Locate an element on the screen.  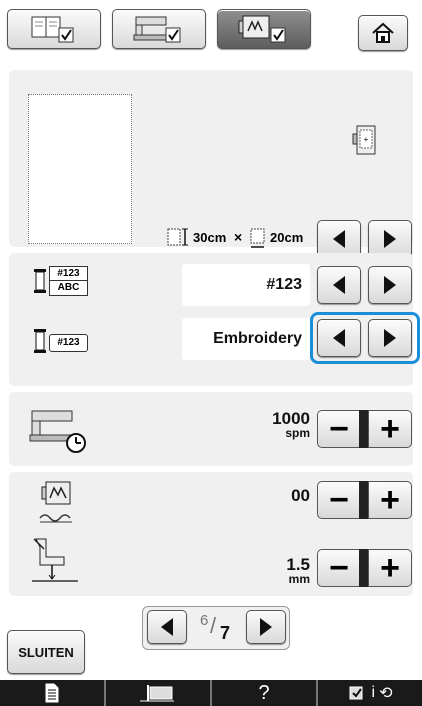
close-button-label: SLUITEN is located at coordinates (46, 652).